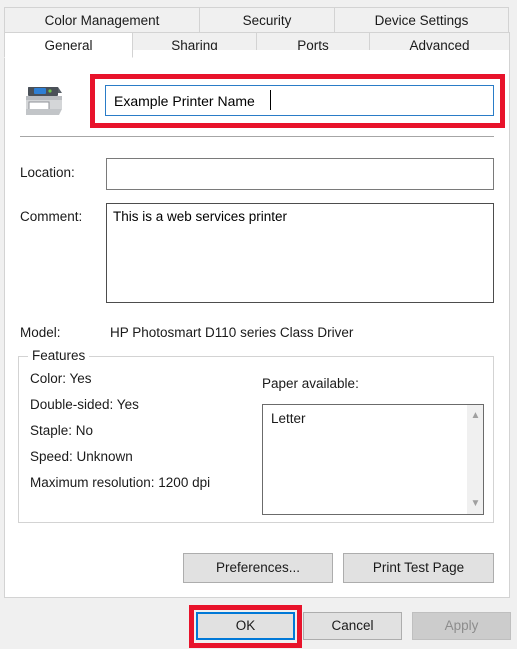 Image resolution: width=517 pixels, height=649 pixels. What do you see at coordinates (40, 332) in the screenshot?
I see `model-label: Model:` at bounding box center [40, 332].